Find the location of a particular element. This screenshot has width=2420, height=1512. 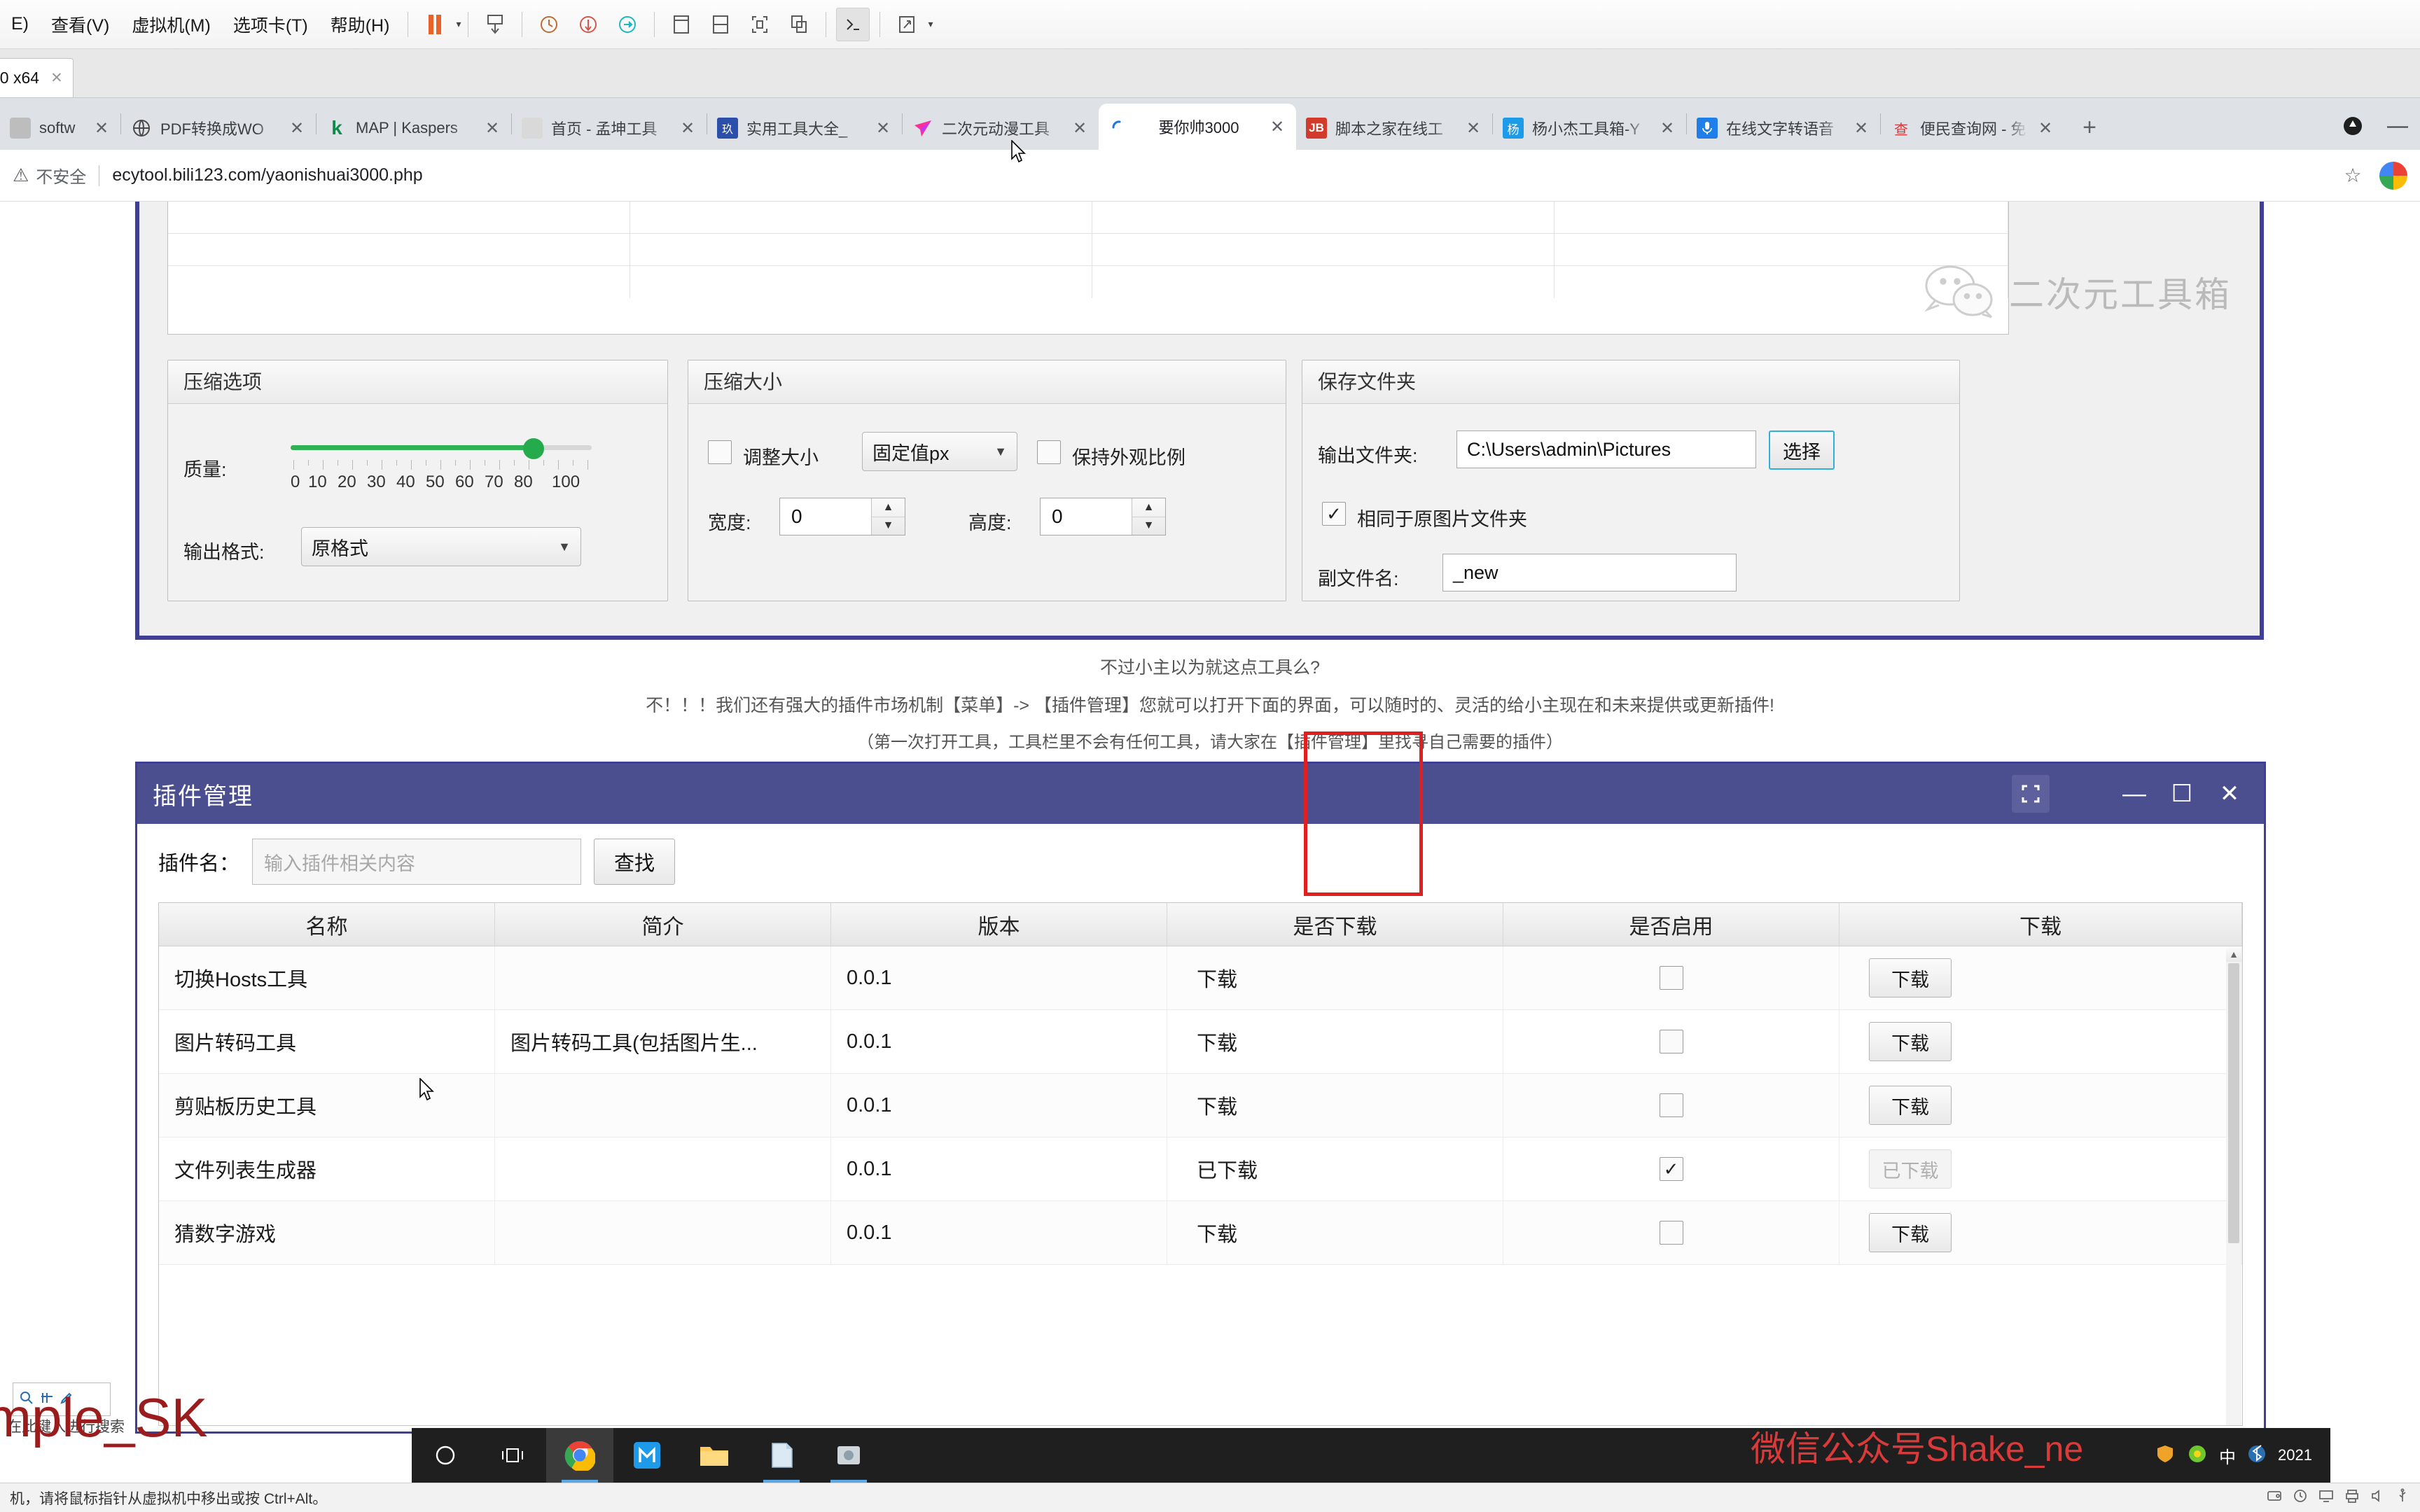

new-tab-button: + is located at coordinates (2089, 127).